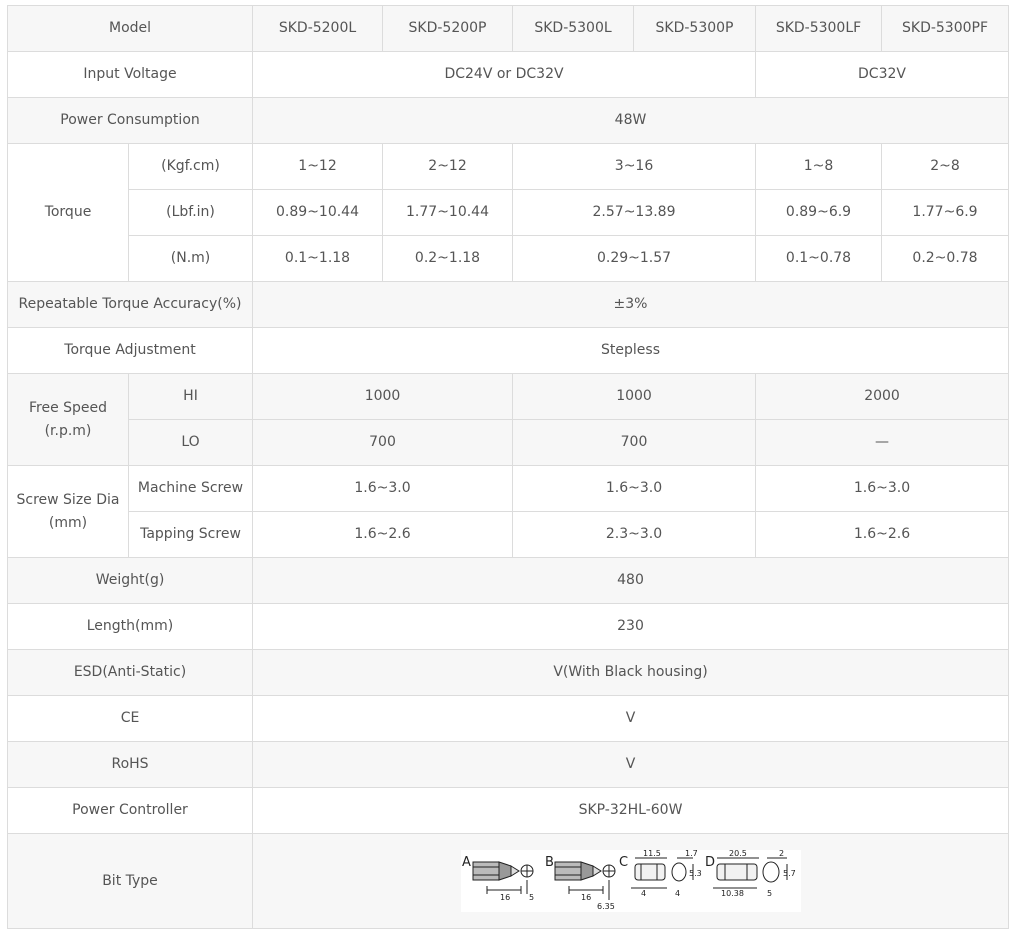 This screenshot has height=934, width=1014. I want to click on model-name: SKD-5200P, so click(448, 28).